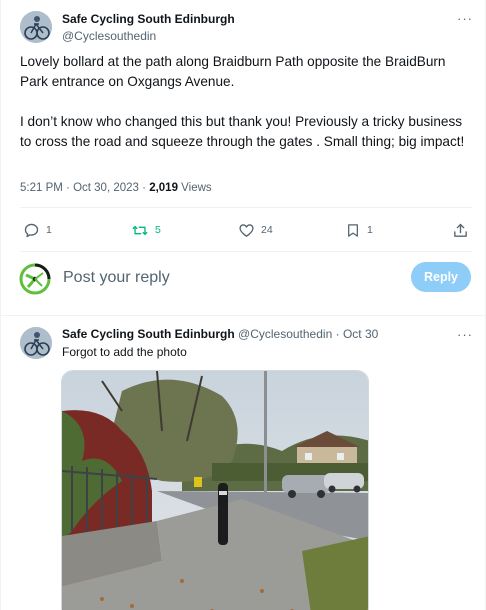 The height and width of the screenshot is (610, 486). Describe the element at coordinates (158, 230) in the screenshot. I see `retweet-count: 5` at that location.